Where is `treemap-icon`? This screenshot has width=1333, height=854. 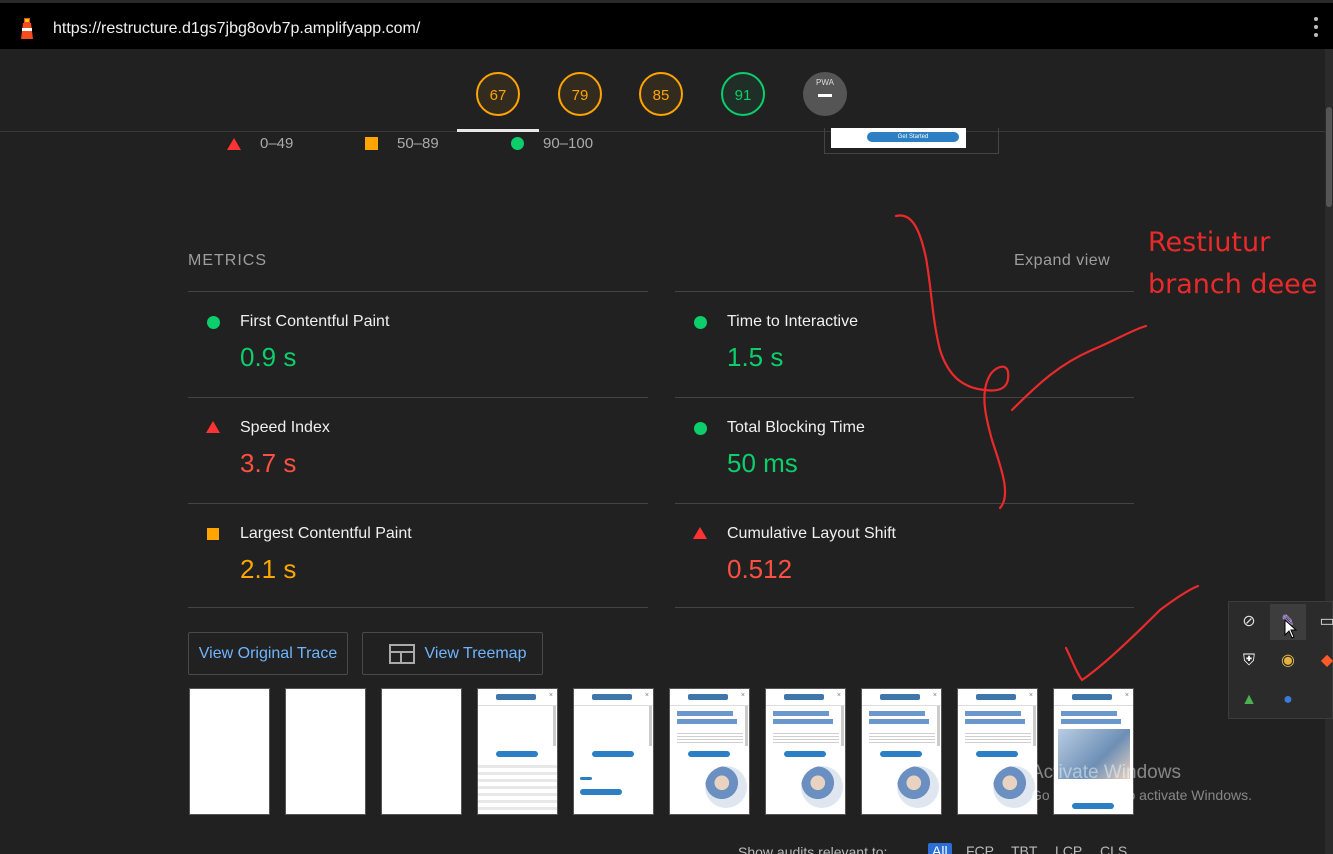
treemap-icon is located at coordinates (402, 654).